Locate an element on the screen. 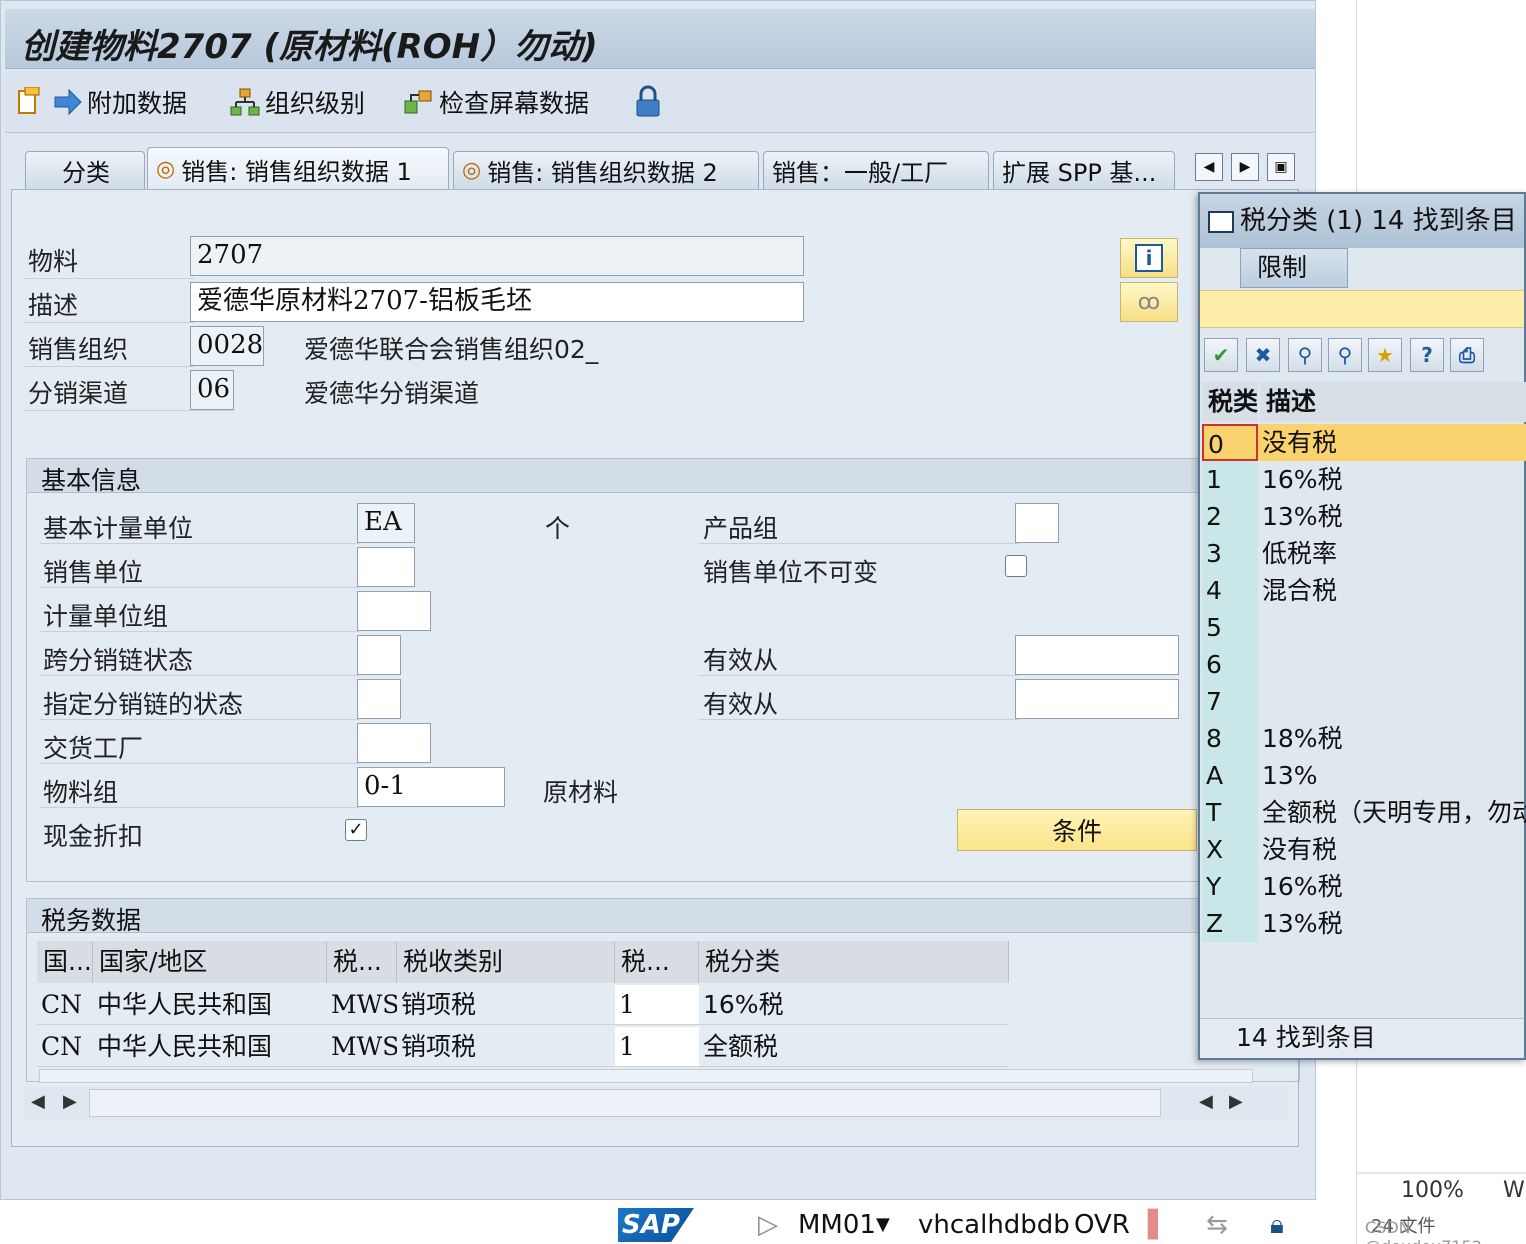 The height and width of the screenshot is (1244, 1526). tax-cat-cell: MWSI is located at coordinates (362, 1047).